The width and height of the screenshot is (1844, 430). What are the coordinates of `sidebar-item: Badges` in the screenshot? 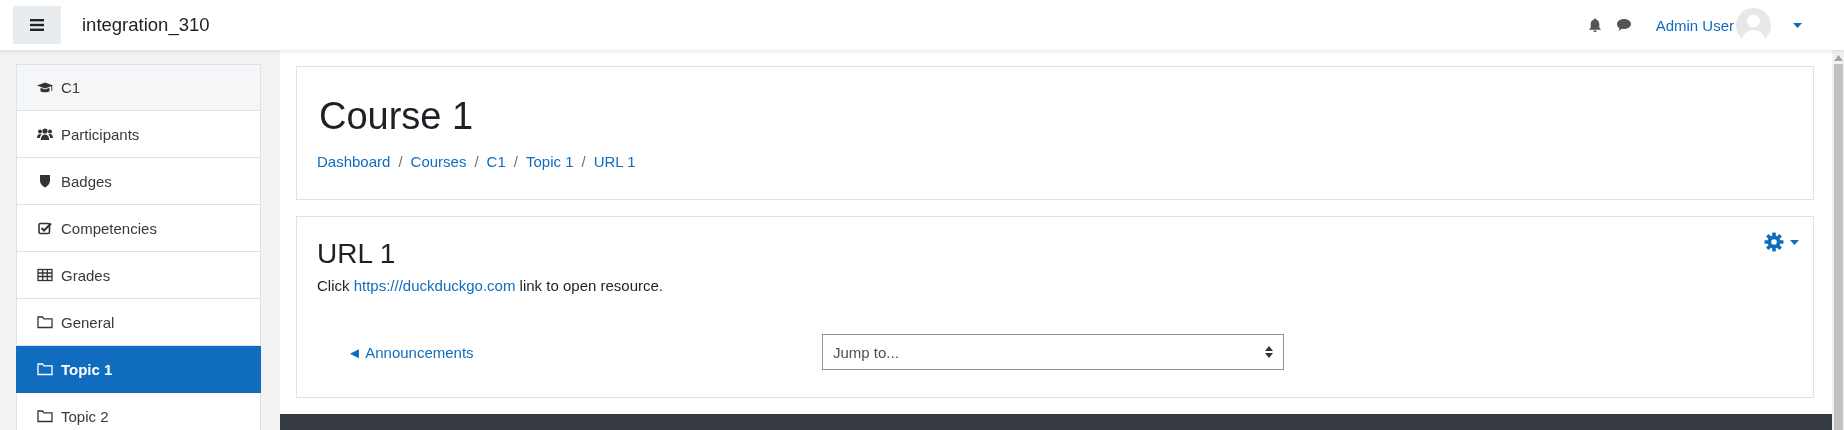 It's located at (138, 181).